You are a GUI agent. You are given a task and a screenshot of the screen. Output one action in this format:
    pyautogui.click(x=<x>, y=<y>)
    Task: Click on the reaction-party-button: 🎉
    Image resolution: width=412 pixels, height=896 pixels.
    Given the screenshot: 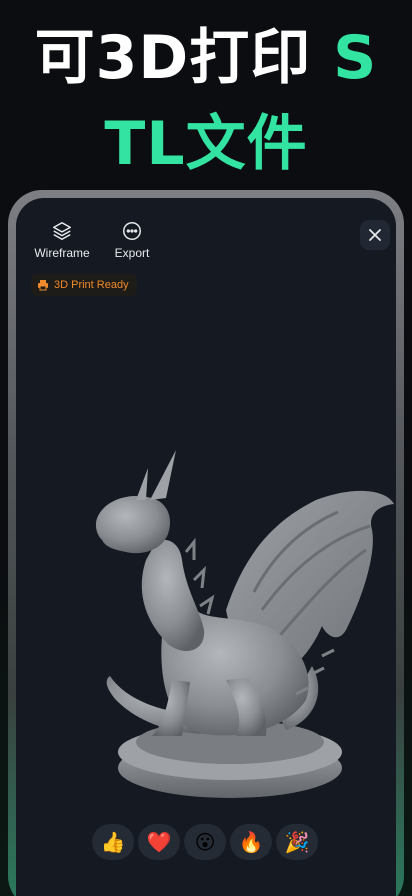 What is the action you would take?
    pyautogui.click(x=297, y=842)
    